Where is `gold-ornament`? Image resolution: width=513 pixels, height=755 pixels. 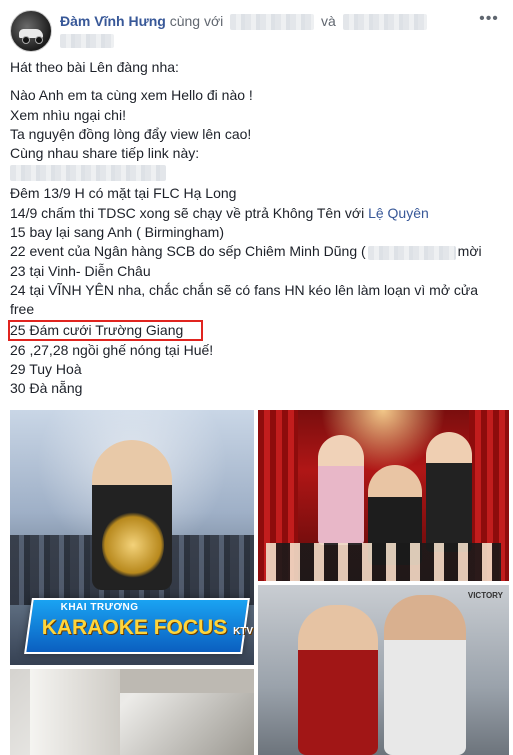
gold-ornament is located at coordinates (133, 545).